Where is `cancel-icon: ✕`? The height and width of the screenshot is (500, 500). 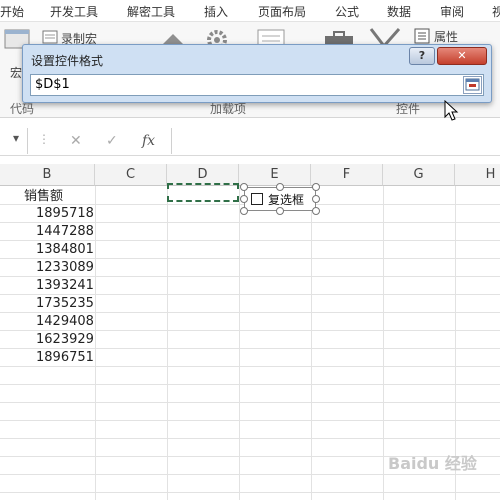
cancel-icon: ✕ is located at coordinates (76, 141).